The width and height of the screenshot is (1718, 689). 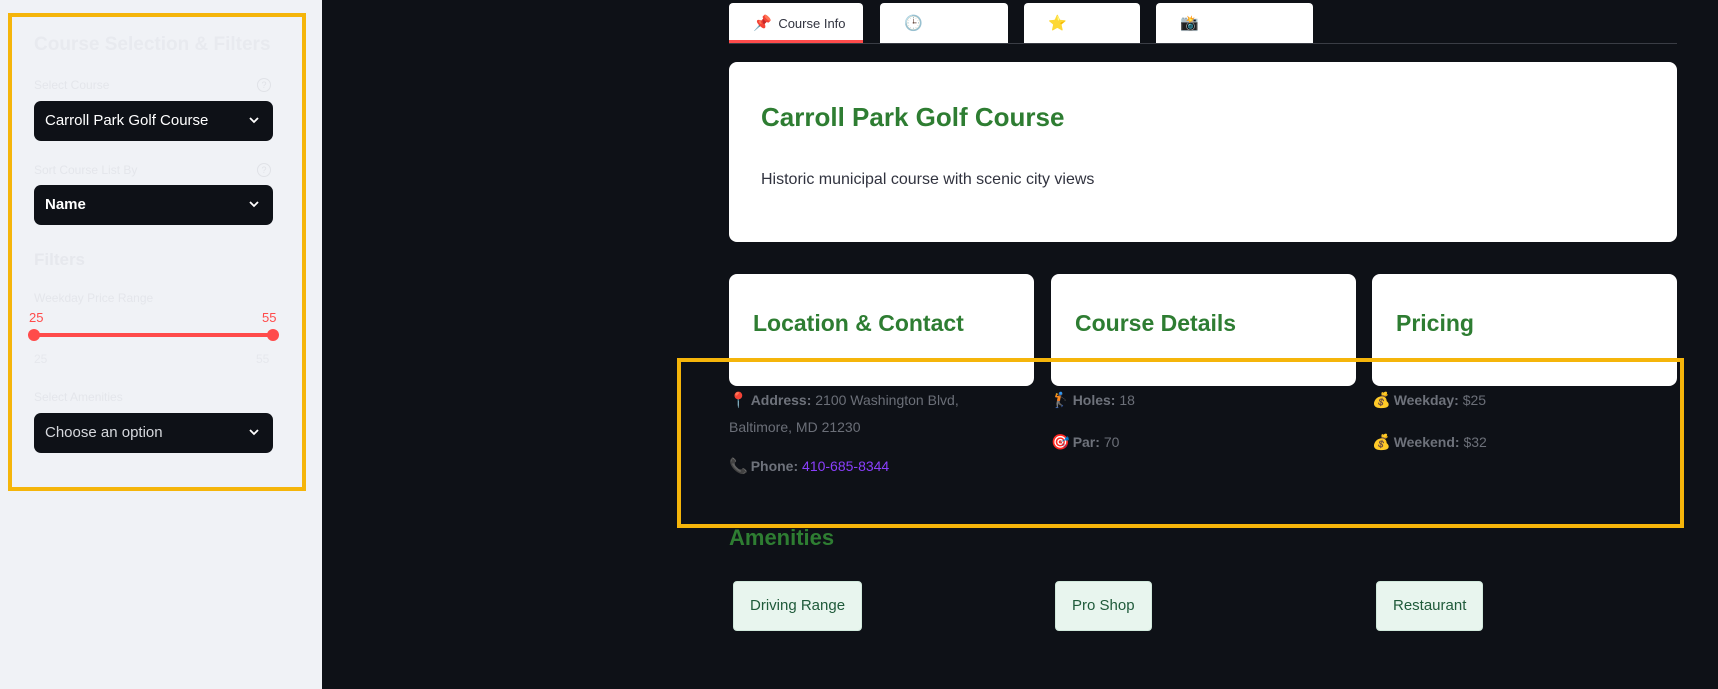 What do you see at coordinates (782, 537) in the screenshot?
I see `amenities-title: Amenities` at bounding box center [782, 537].